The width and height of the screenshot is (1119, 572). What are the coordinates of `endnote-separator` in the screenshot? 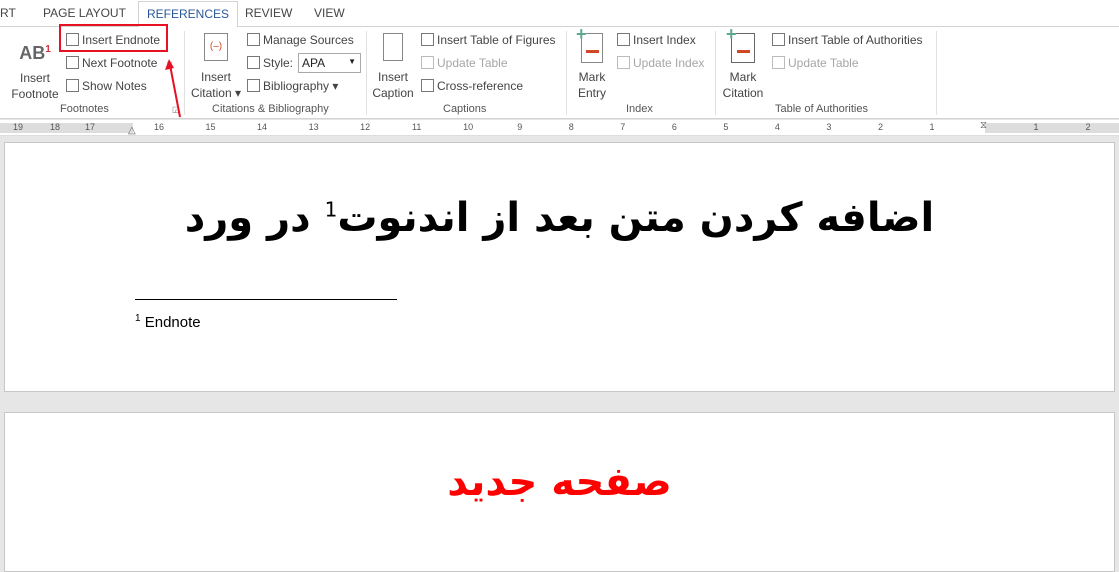 It's located at (266, 299).